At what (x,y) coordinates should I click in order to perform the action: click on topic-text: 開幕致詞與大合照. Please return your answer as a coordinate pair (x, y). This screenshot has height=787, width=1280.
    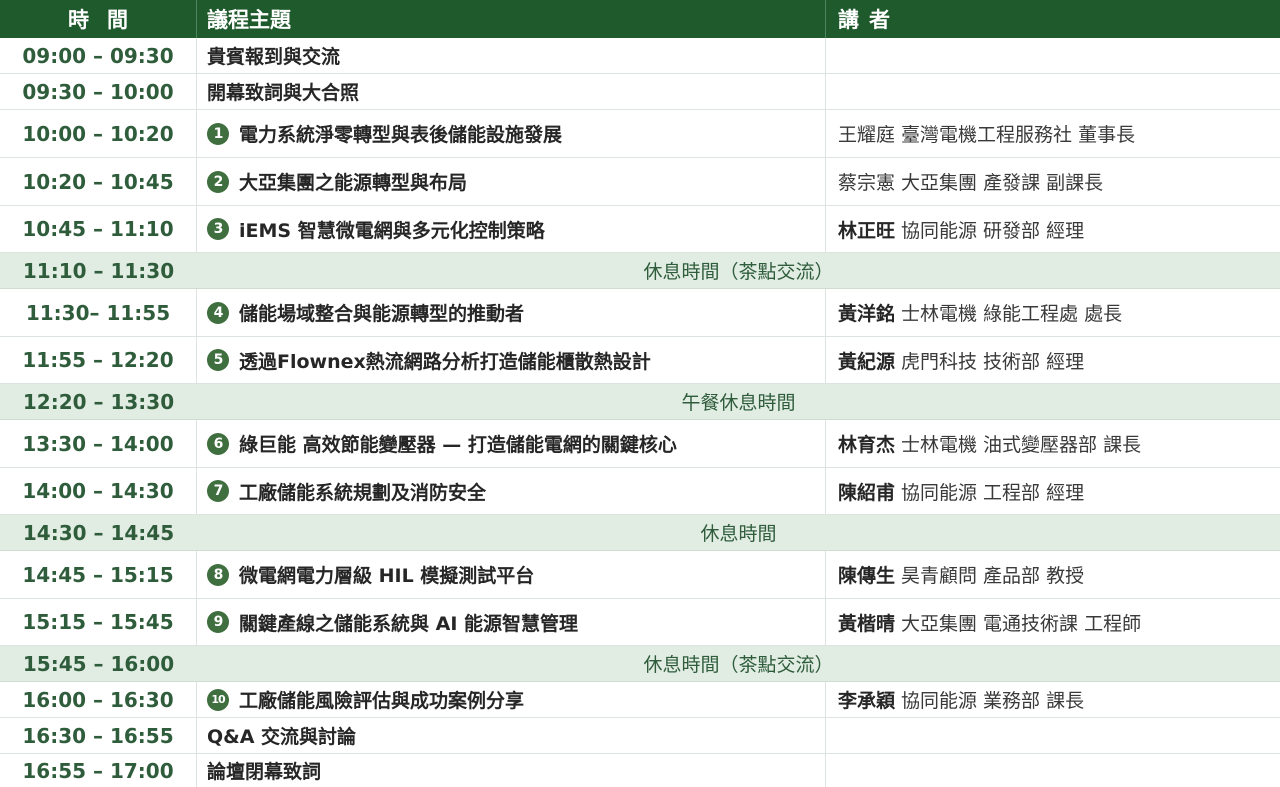
    Looking at the image, I should click on (283, 93).